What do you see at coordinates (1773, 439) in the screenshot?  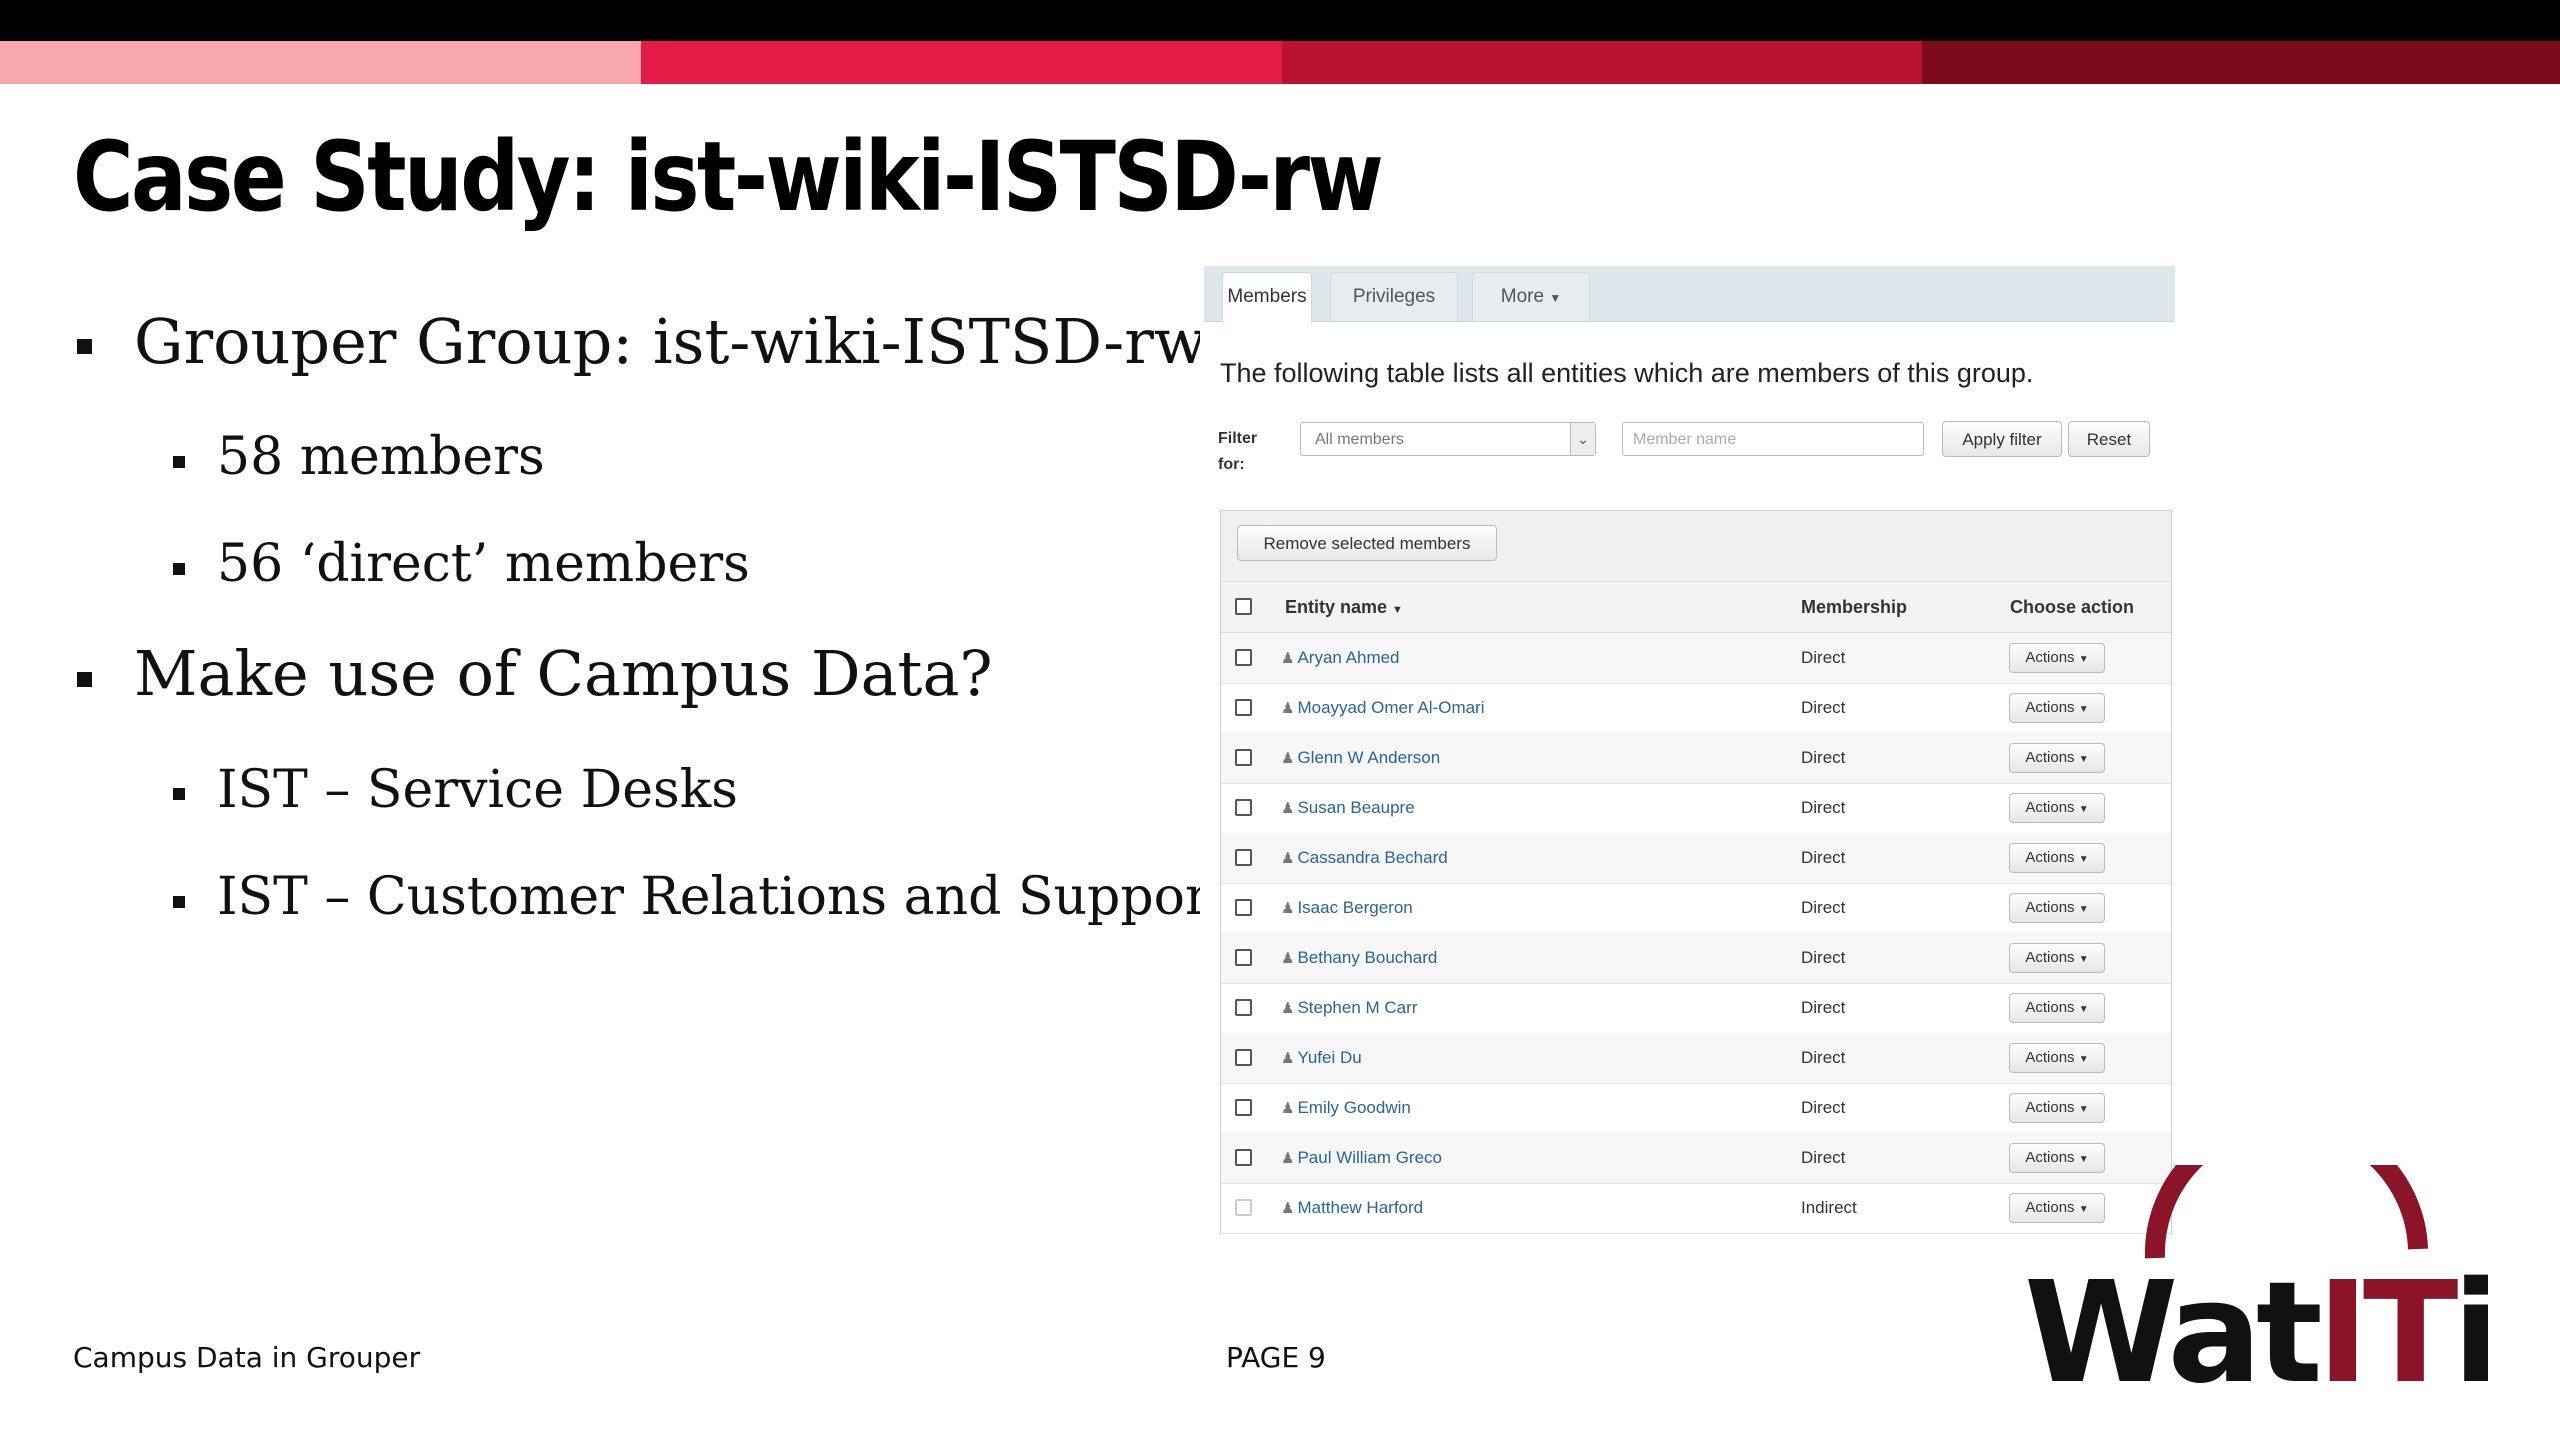 I see `member-name-input: Member name` at bounding box center [1773, 439].